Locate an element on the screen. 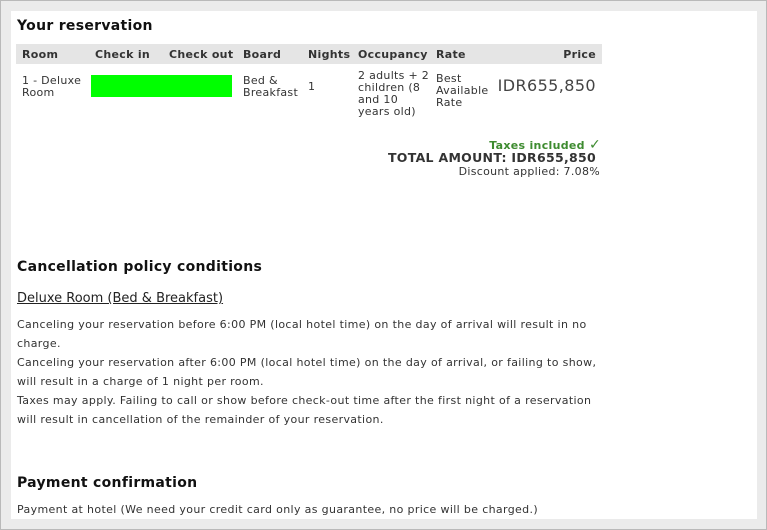  dates-highlight is located at coordinates (161, 86).